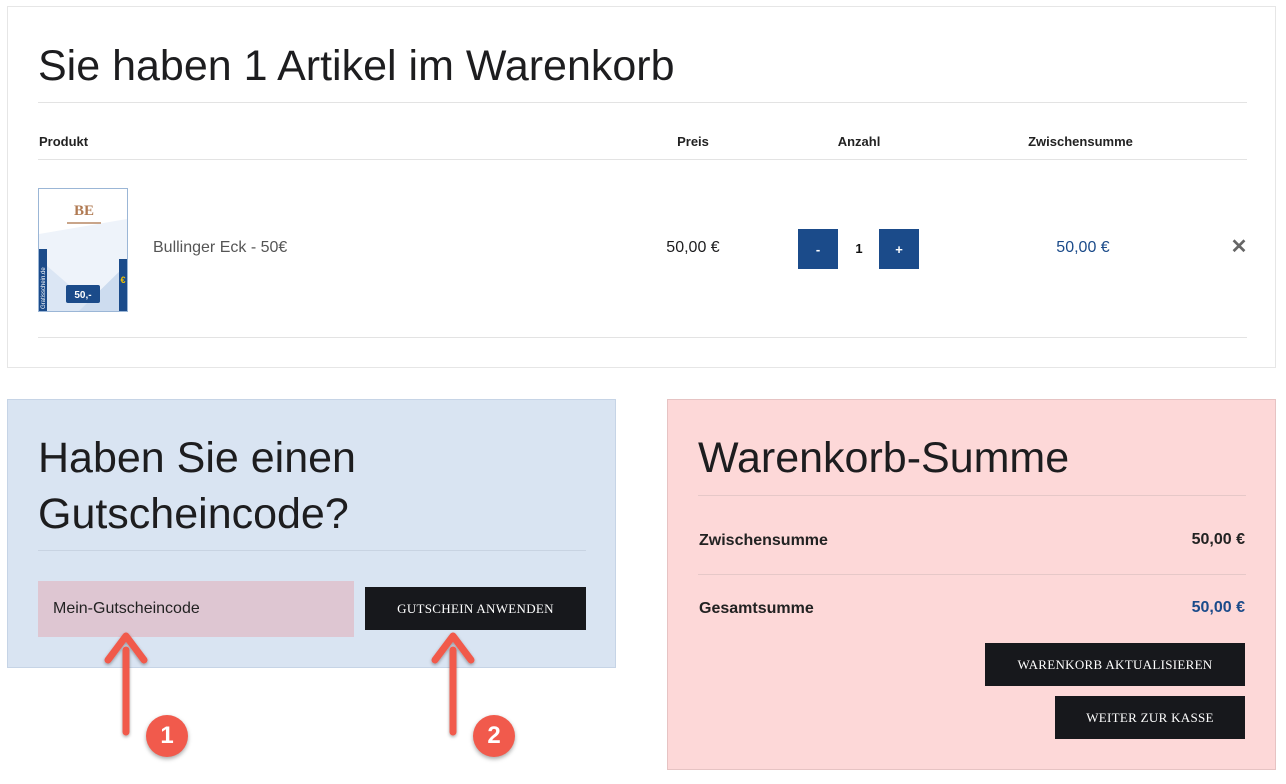  I want to click on header-divider, so click(642, 159).